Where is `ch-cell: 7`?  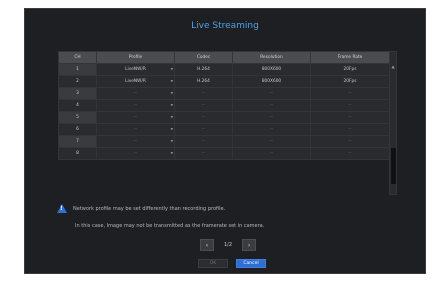
ch-cell: 7 is located at coordinates (77, 141).